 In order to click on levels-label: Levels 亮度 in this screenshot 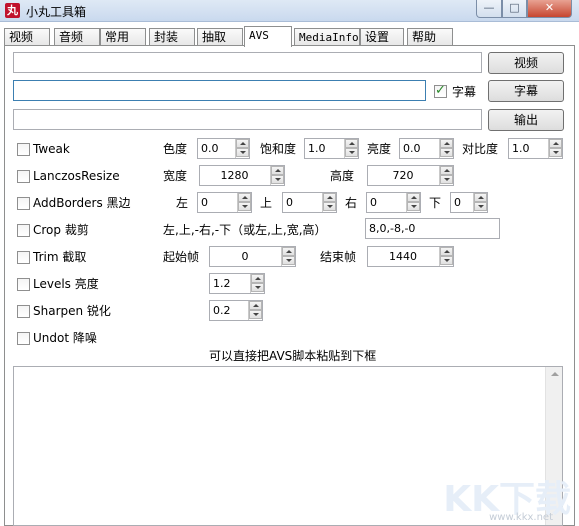, I will do `click(66, 284)`.